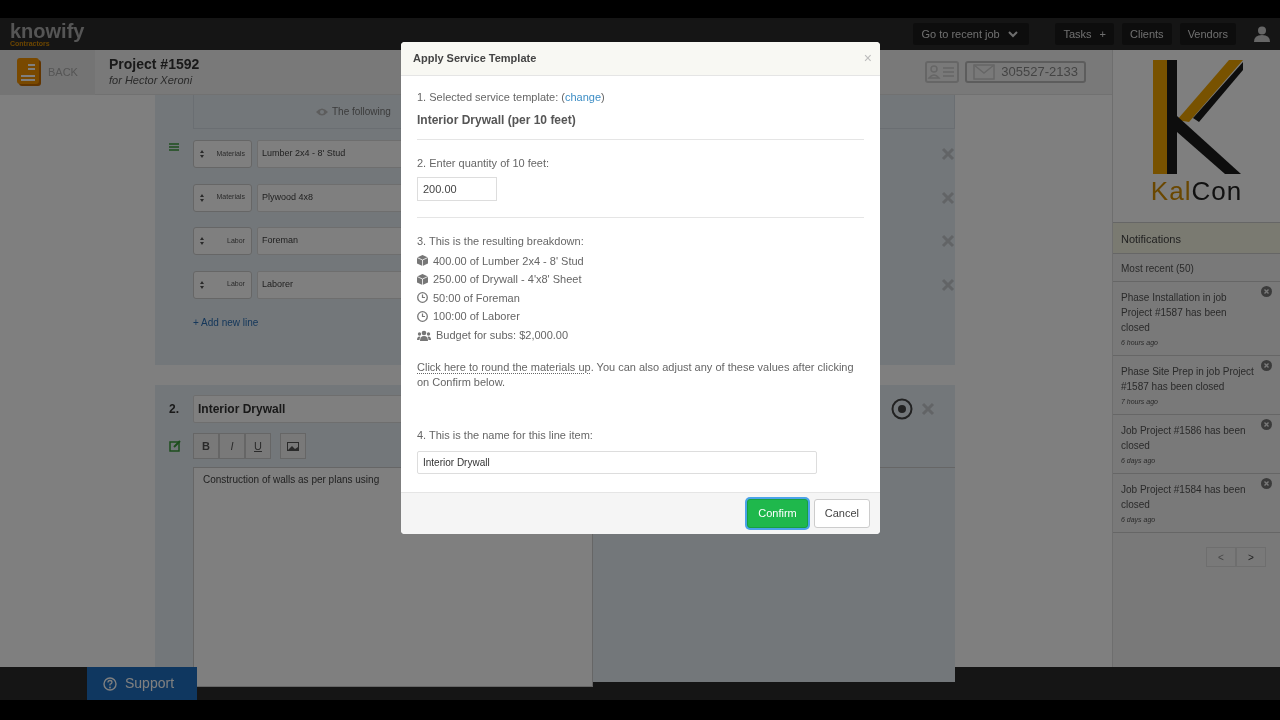  What do you see at coordinates (1207, 34) in the screenshot?
I see `vendors-button: Vendors` at bounding box center [1207, 34].